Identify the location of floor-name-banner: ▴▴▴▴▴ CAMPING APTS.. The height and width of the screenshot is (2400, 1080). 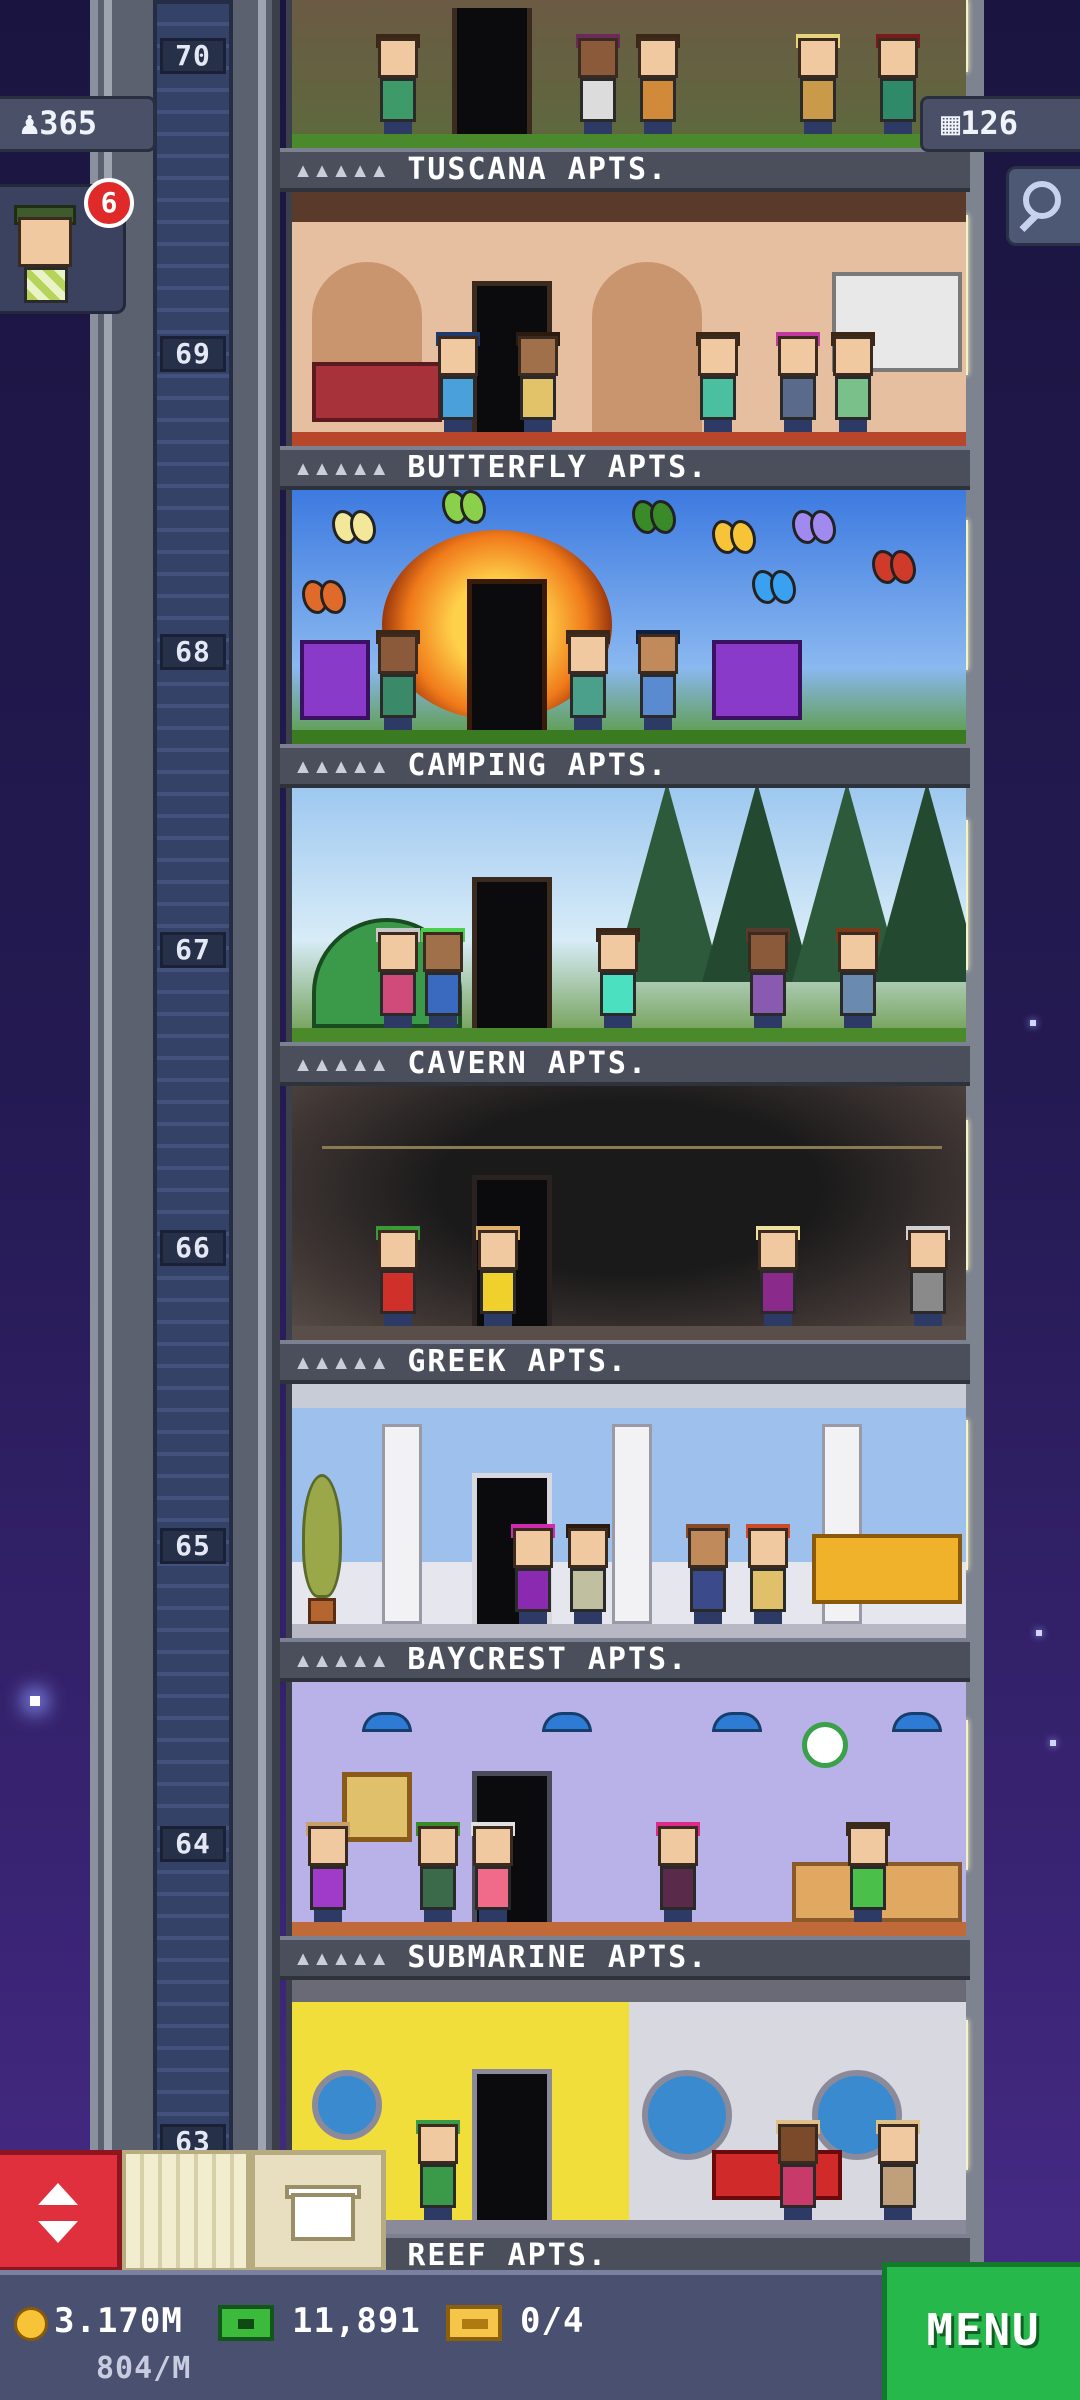
(625, 766).